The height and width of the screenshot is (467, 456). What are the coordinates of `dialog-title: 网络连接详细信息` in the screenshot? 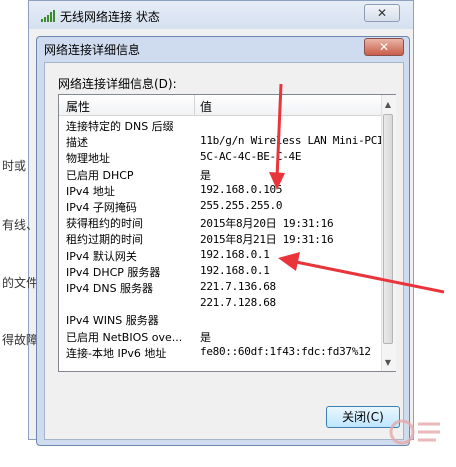 It's located at (92, 50).